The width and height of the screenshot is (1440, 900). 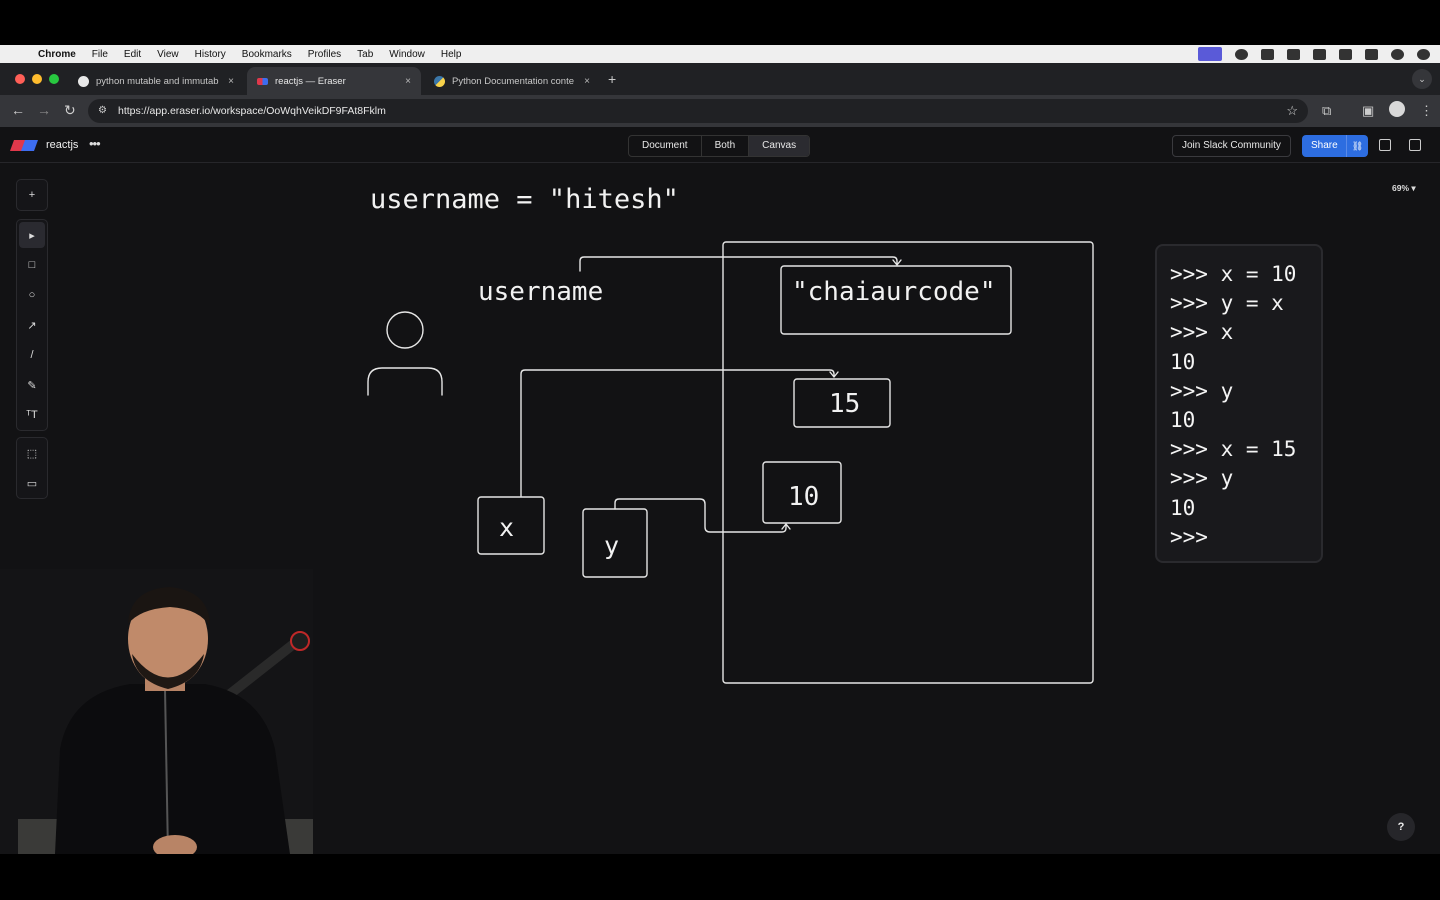 What do you see at coordinates (168, 54) in the screenshot?
I see `menu-view: View` at bounding box center [168, 54].